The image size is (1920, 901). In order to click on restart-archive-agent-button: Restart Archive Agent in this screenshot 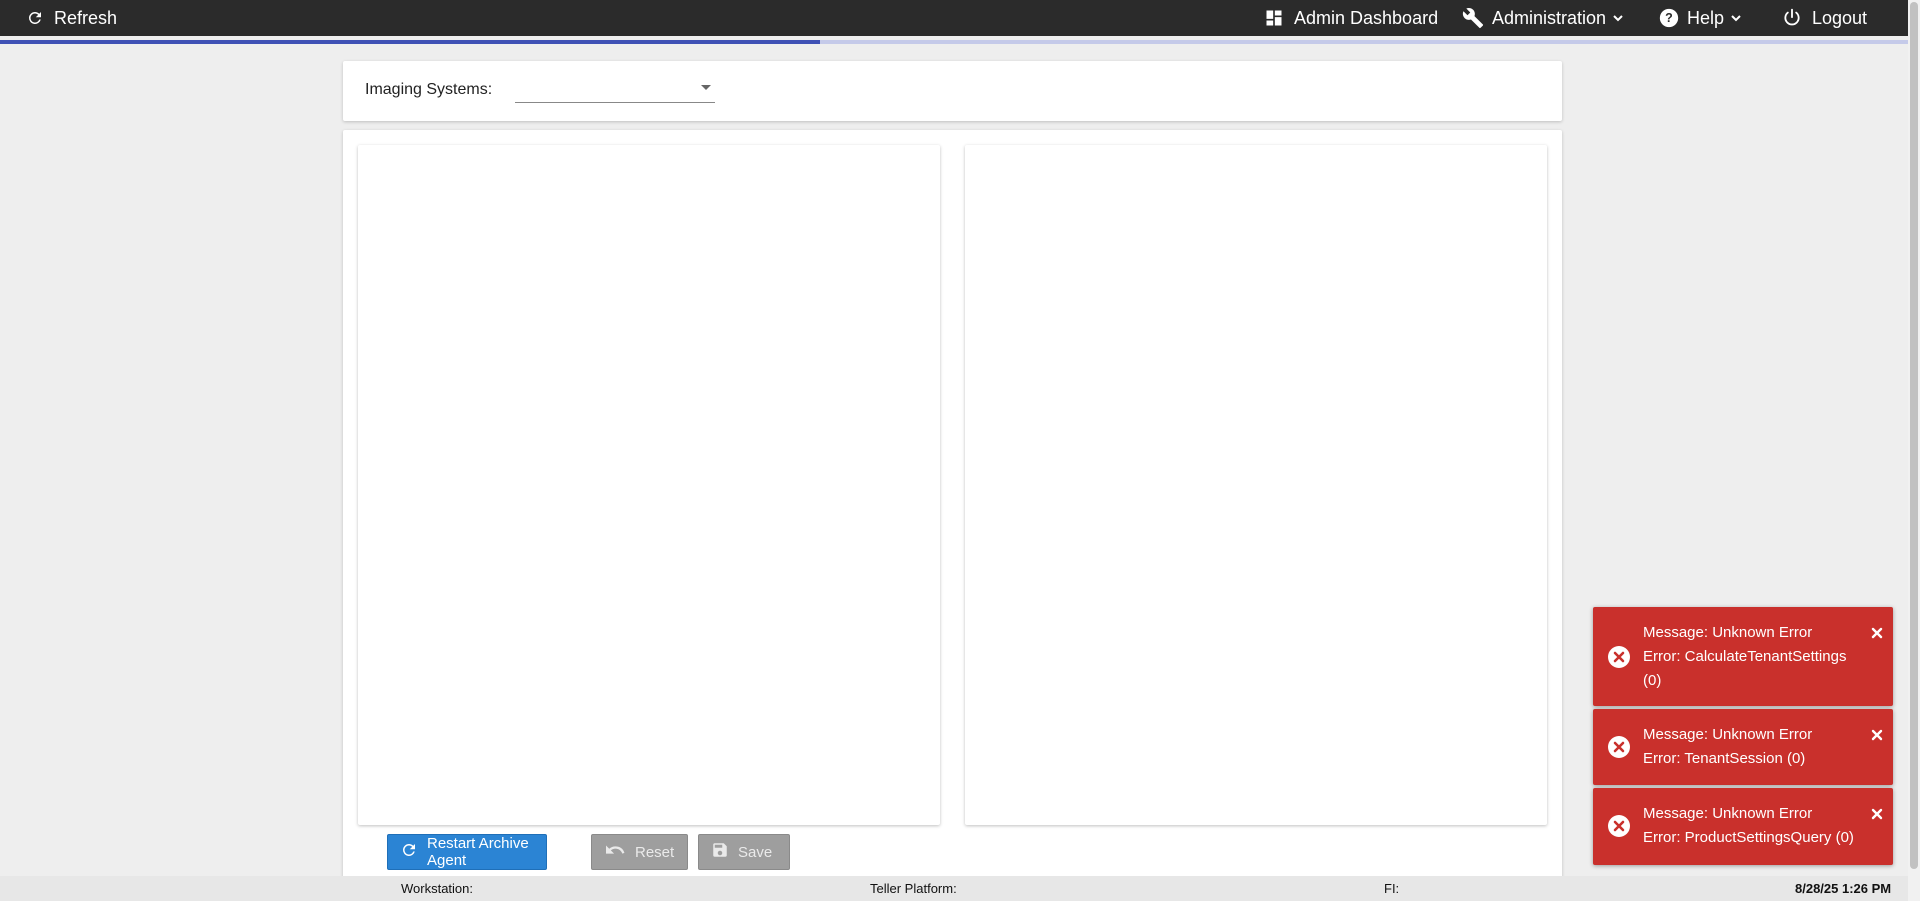, I will do `click(467, 852)`.